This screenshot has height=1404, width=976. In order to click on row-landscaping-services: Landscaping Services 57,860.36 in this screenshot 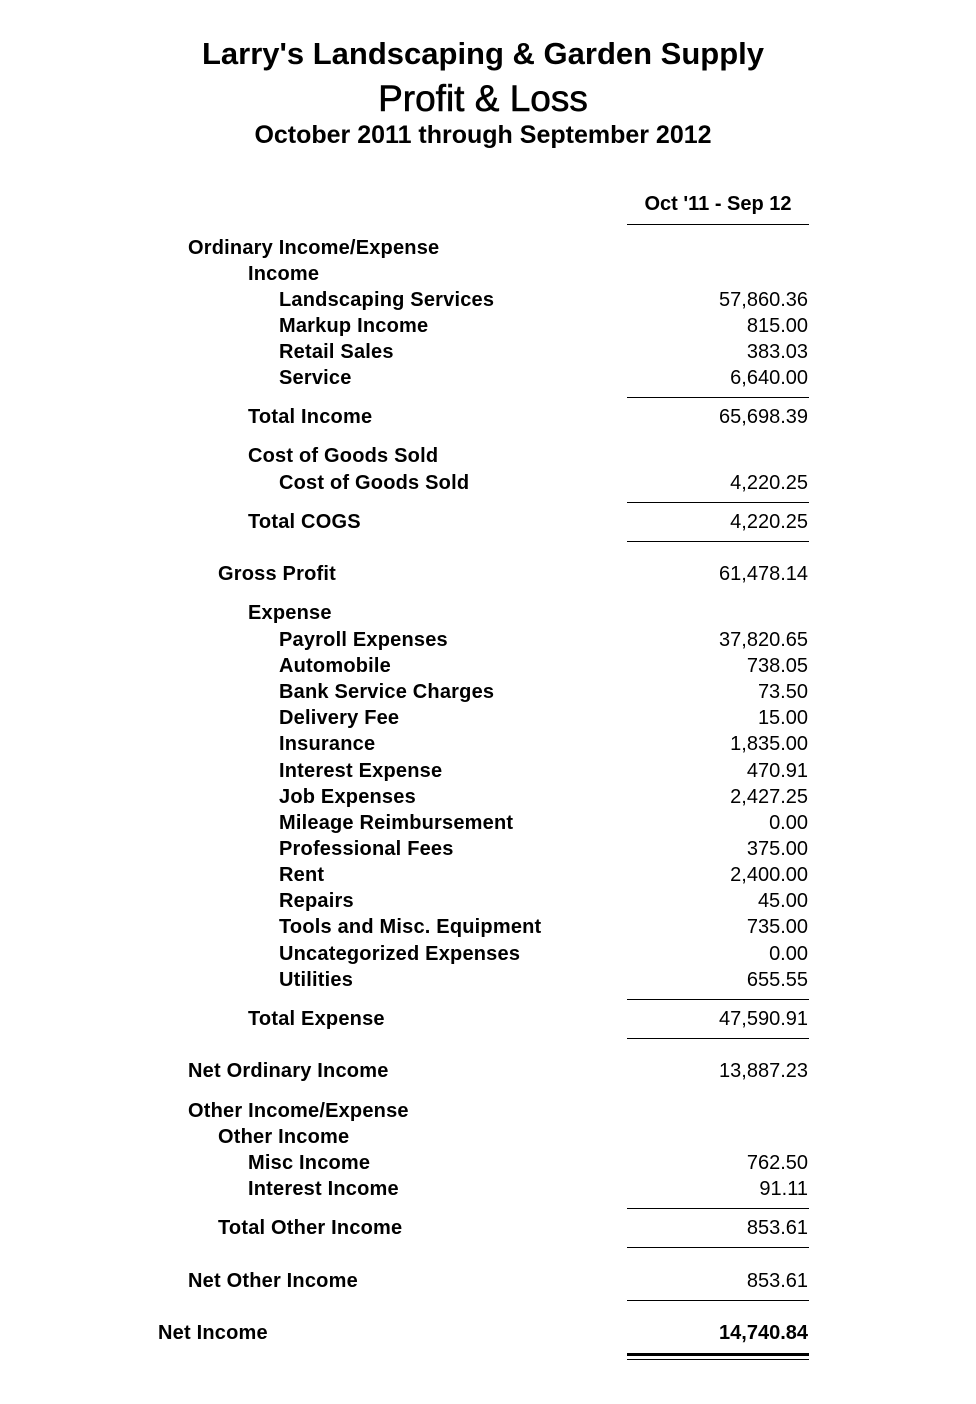, I will do `click(488, 302)`.